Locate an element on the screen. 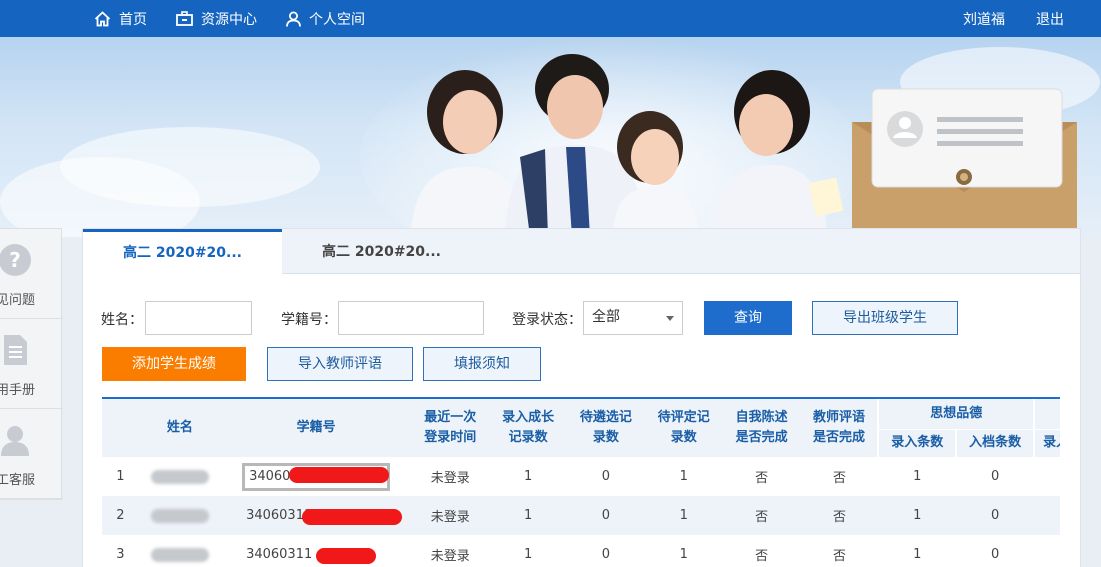  login-status-select: 全部 is located at coordinates (633, 318).